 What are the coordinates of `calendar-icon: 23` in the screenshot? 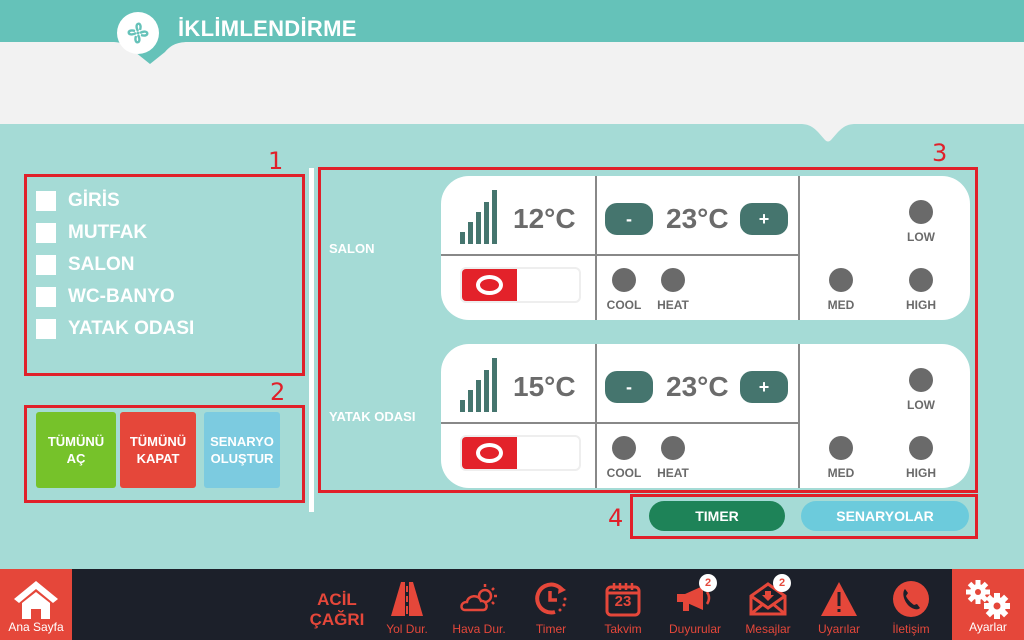 It's located at (623, 599).